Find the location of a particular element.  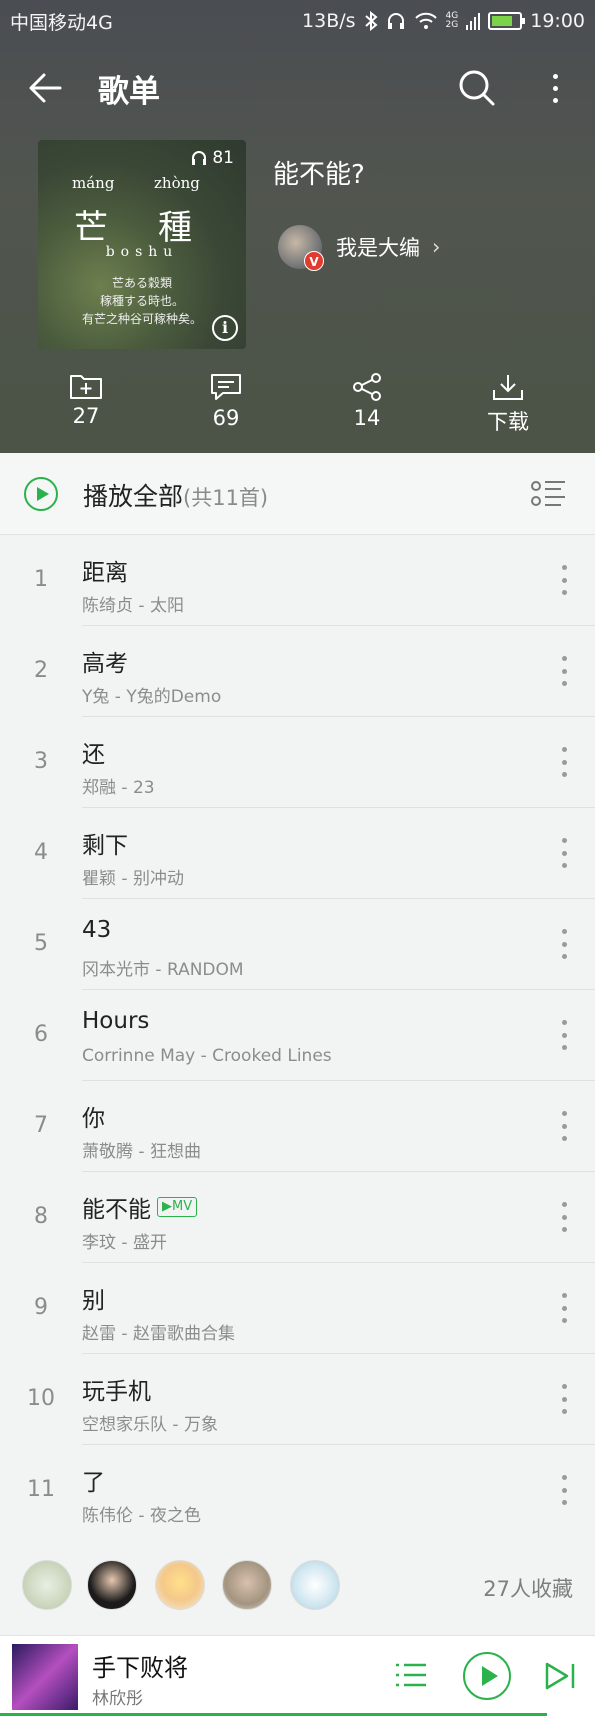

song-row: 2 高考 Y兔 - Y兔的Demo is located at coordinates (297, 671).